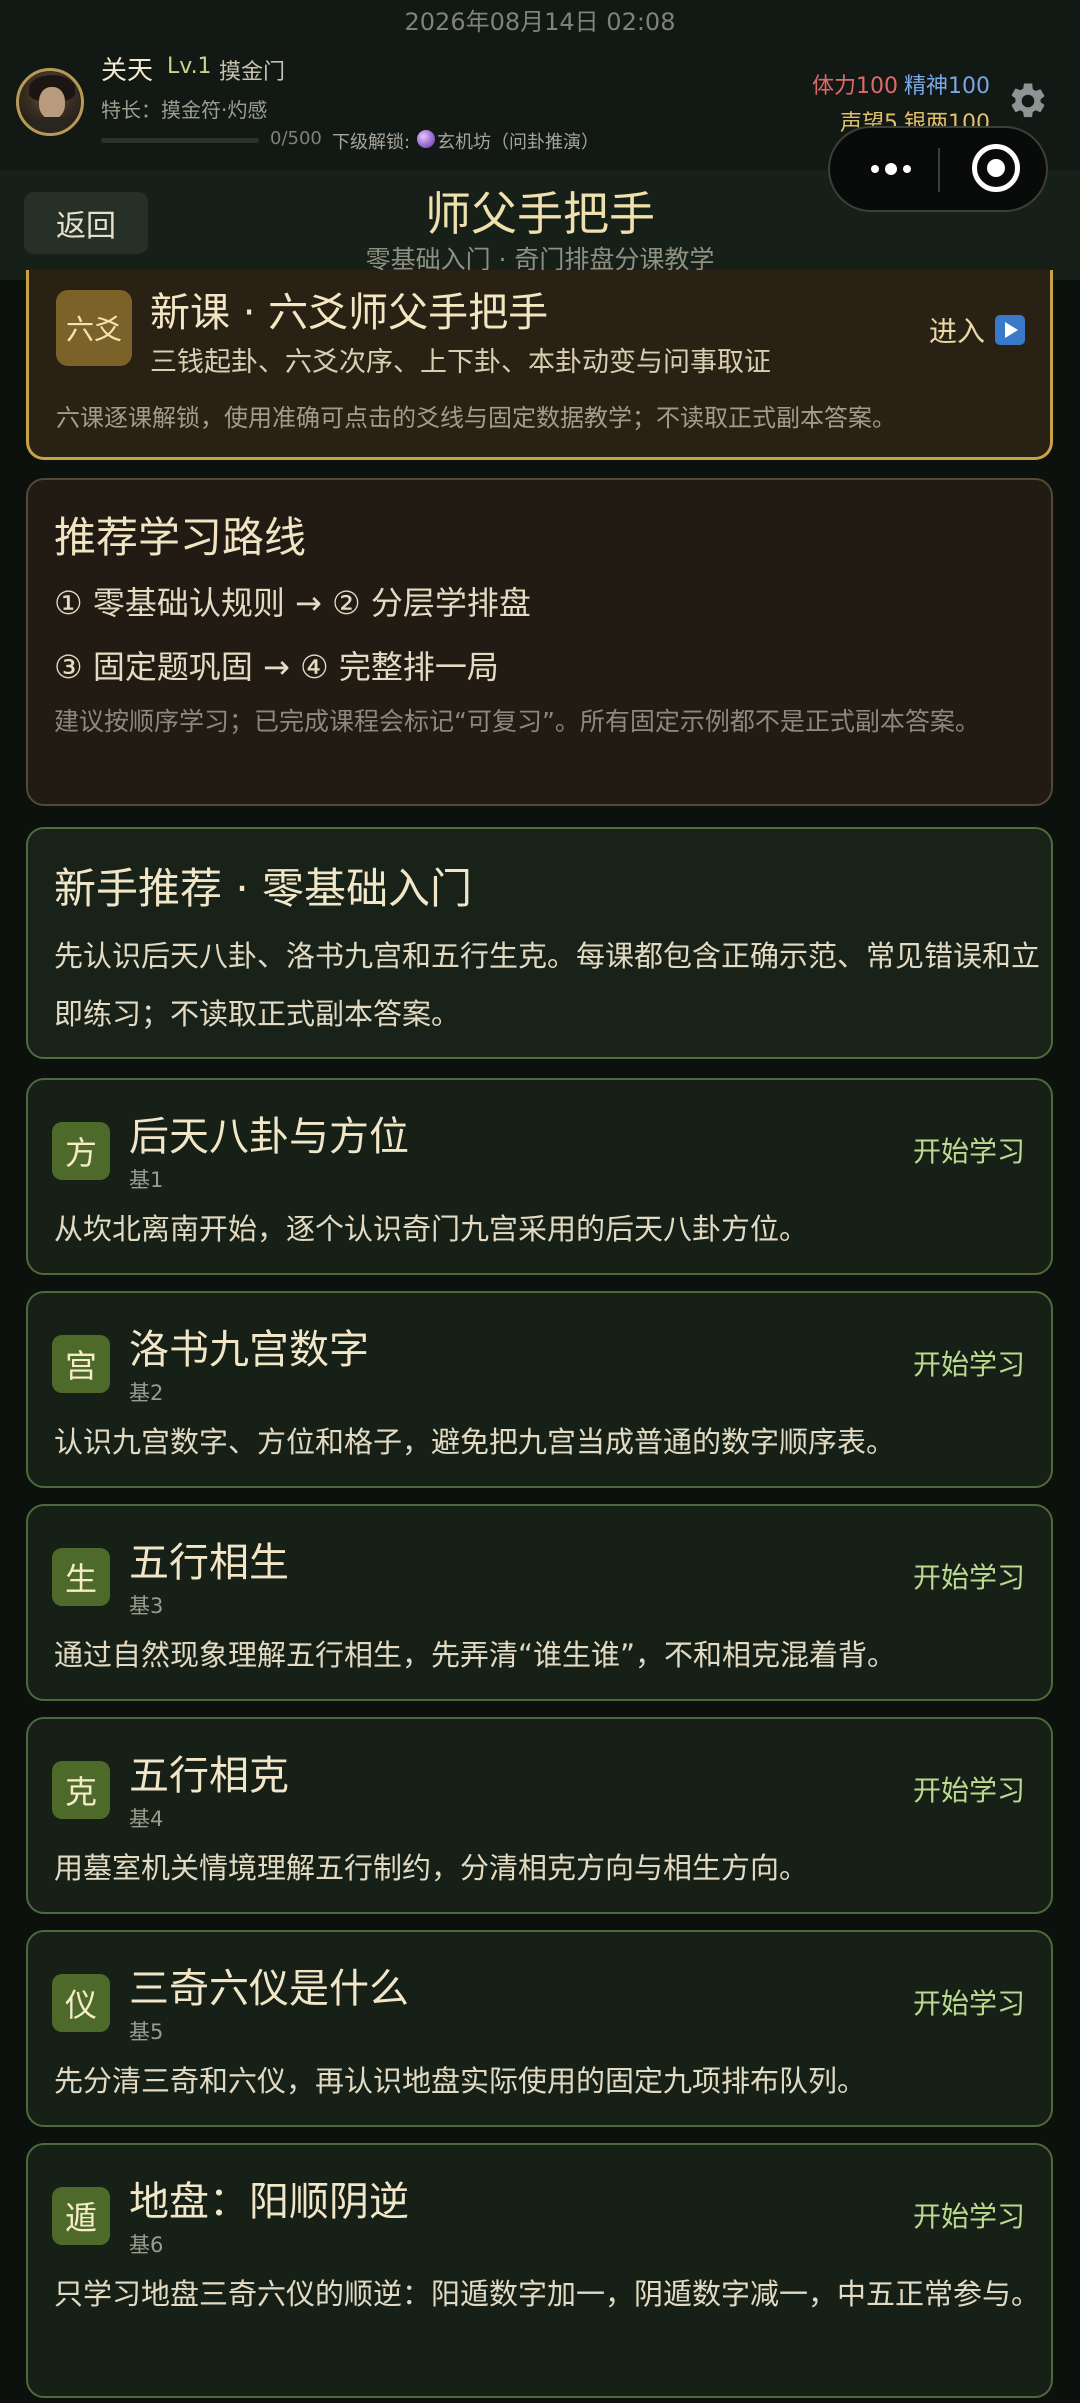 This screenshot has height=2403, width=1080. I want to click on lesson-code: 基2, so click(146, 1393).